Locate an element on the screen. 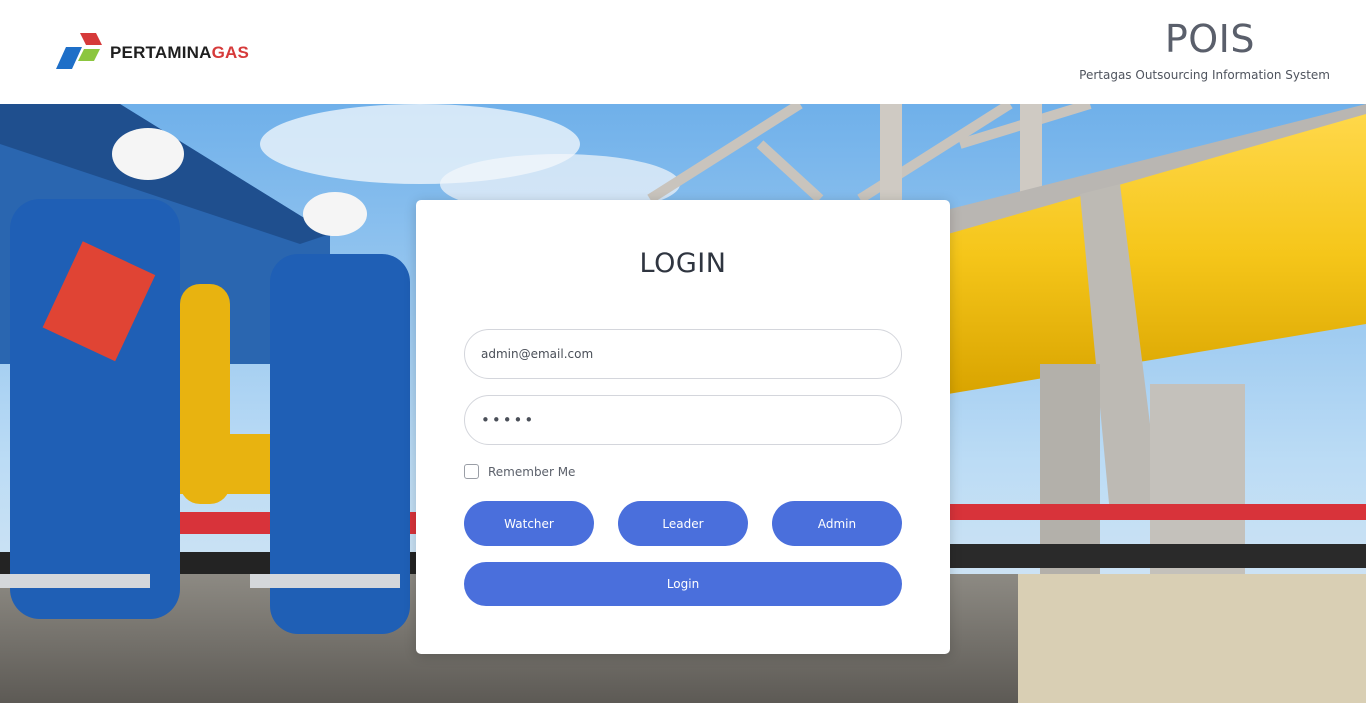 The width and height of the screenshot is (1366, 703). remember-me-label: Remember Me is located at coordinates (532, 471).